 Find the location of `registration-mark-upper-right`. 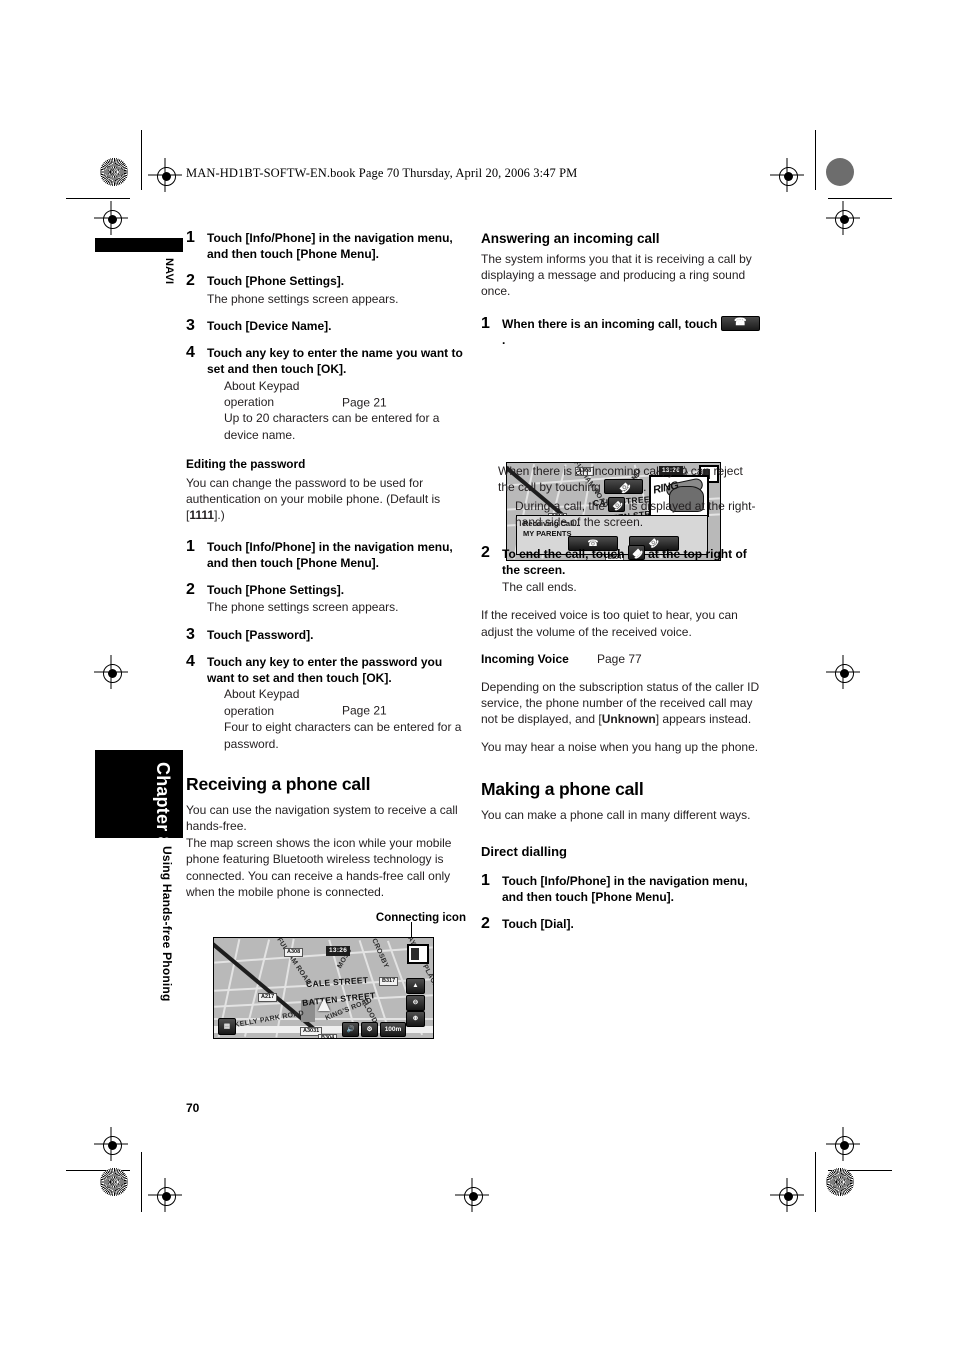

registration-mark-upper-right is located at coordinates (843, 218).